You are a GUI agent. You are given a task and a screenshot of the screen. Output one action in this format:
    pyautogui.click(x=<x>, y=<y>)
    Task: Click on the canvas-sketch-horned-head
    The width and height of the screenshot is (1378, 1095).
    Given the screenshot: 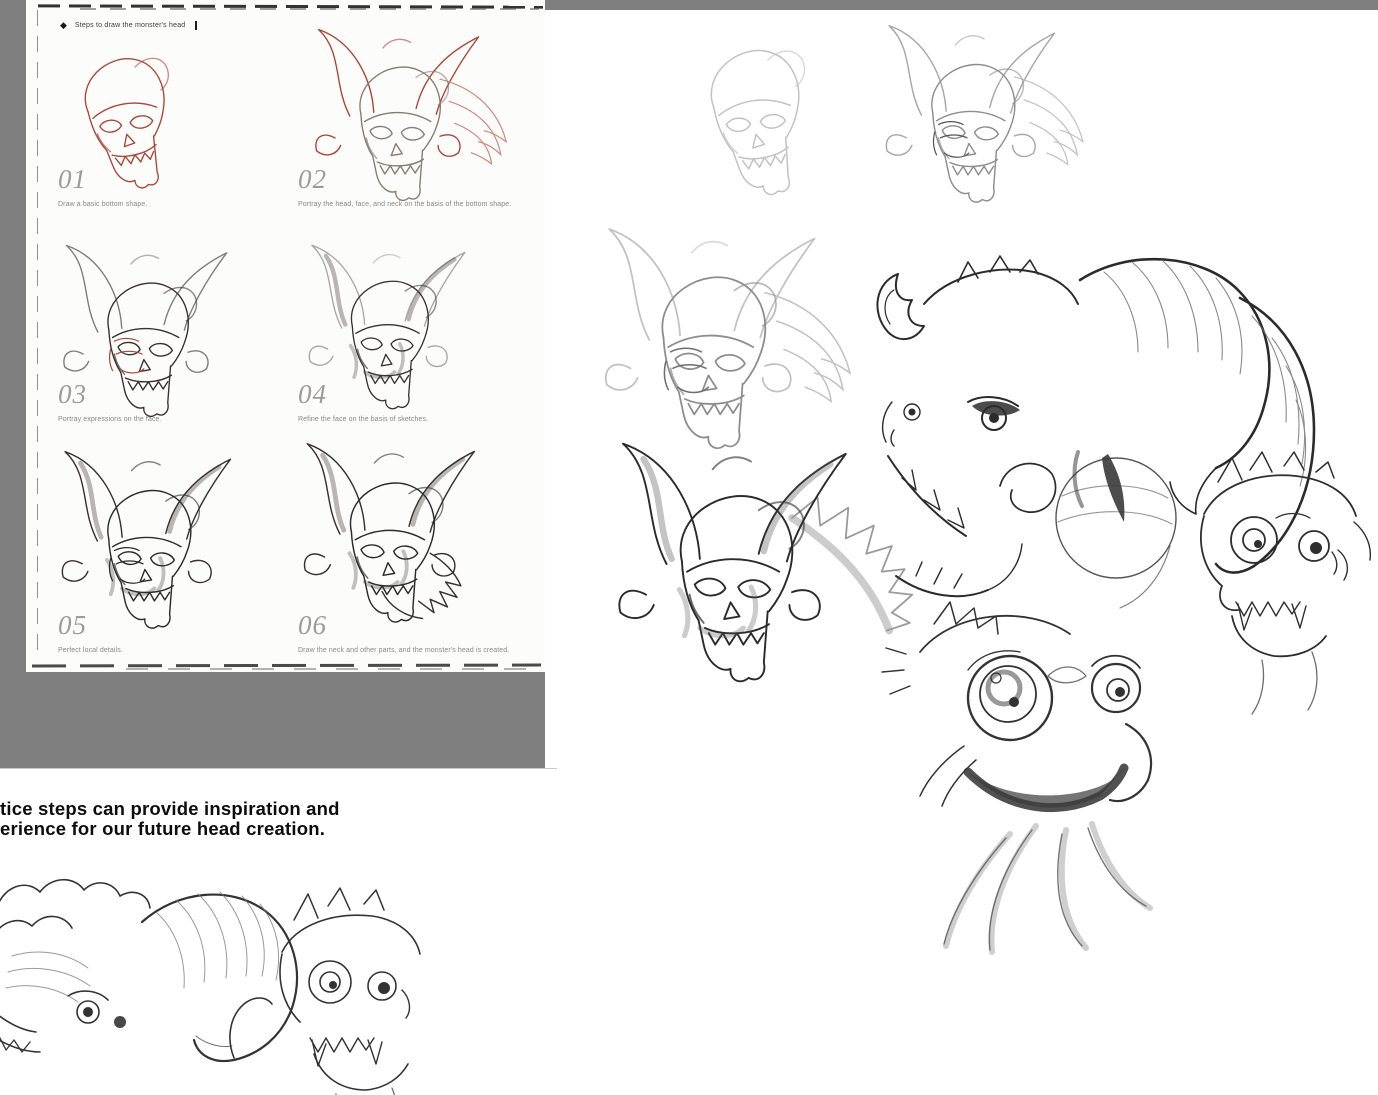 What is the action you would take?
    pyautogui.click(x=984, y=113)
    